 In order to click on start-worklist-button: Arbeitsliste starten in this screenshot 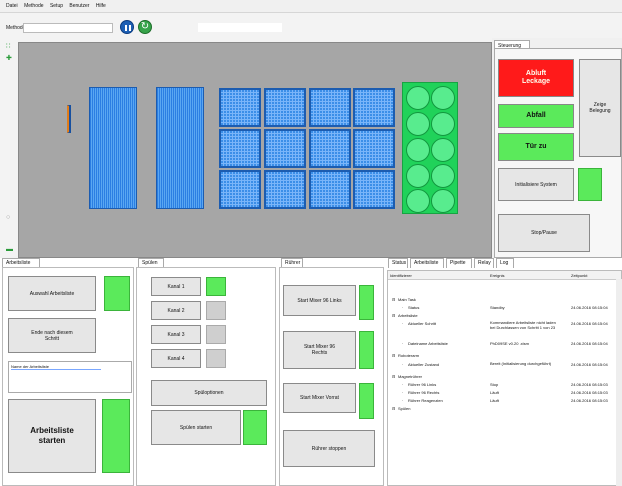, I will do `click(52, 436)`.